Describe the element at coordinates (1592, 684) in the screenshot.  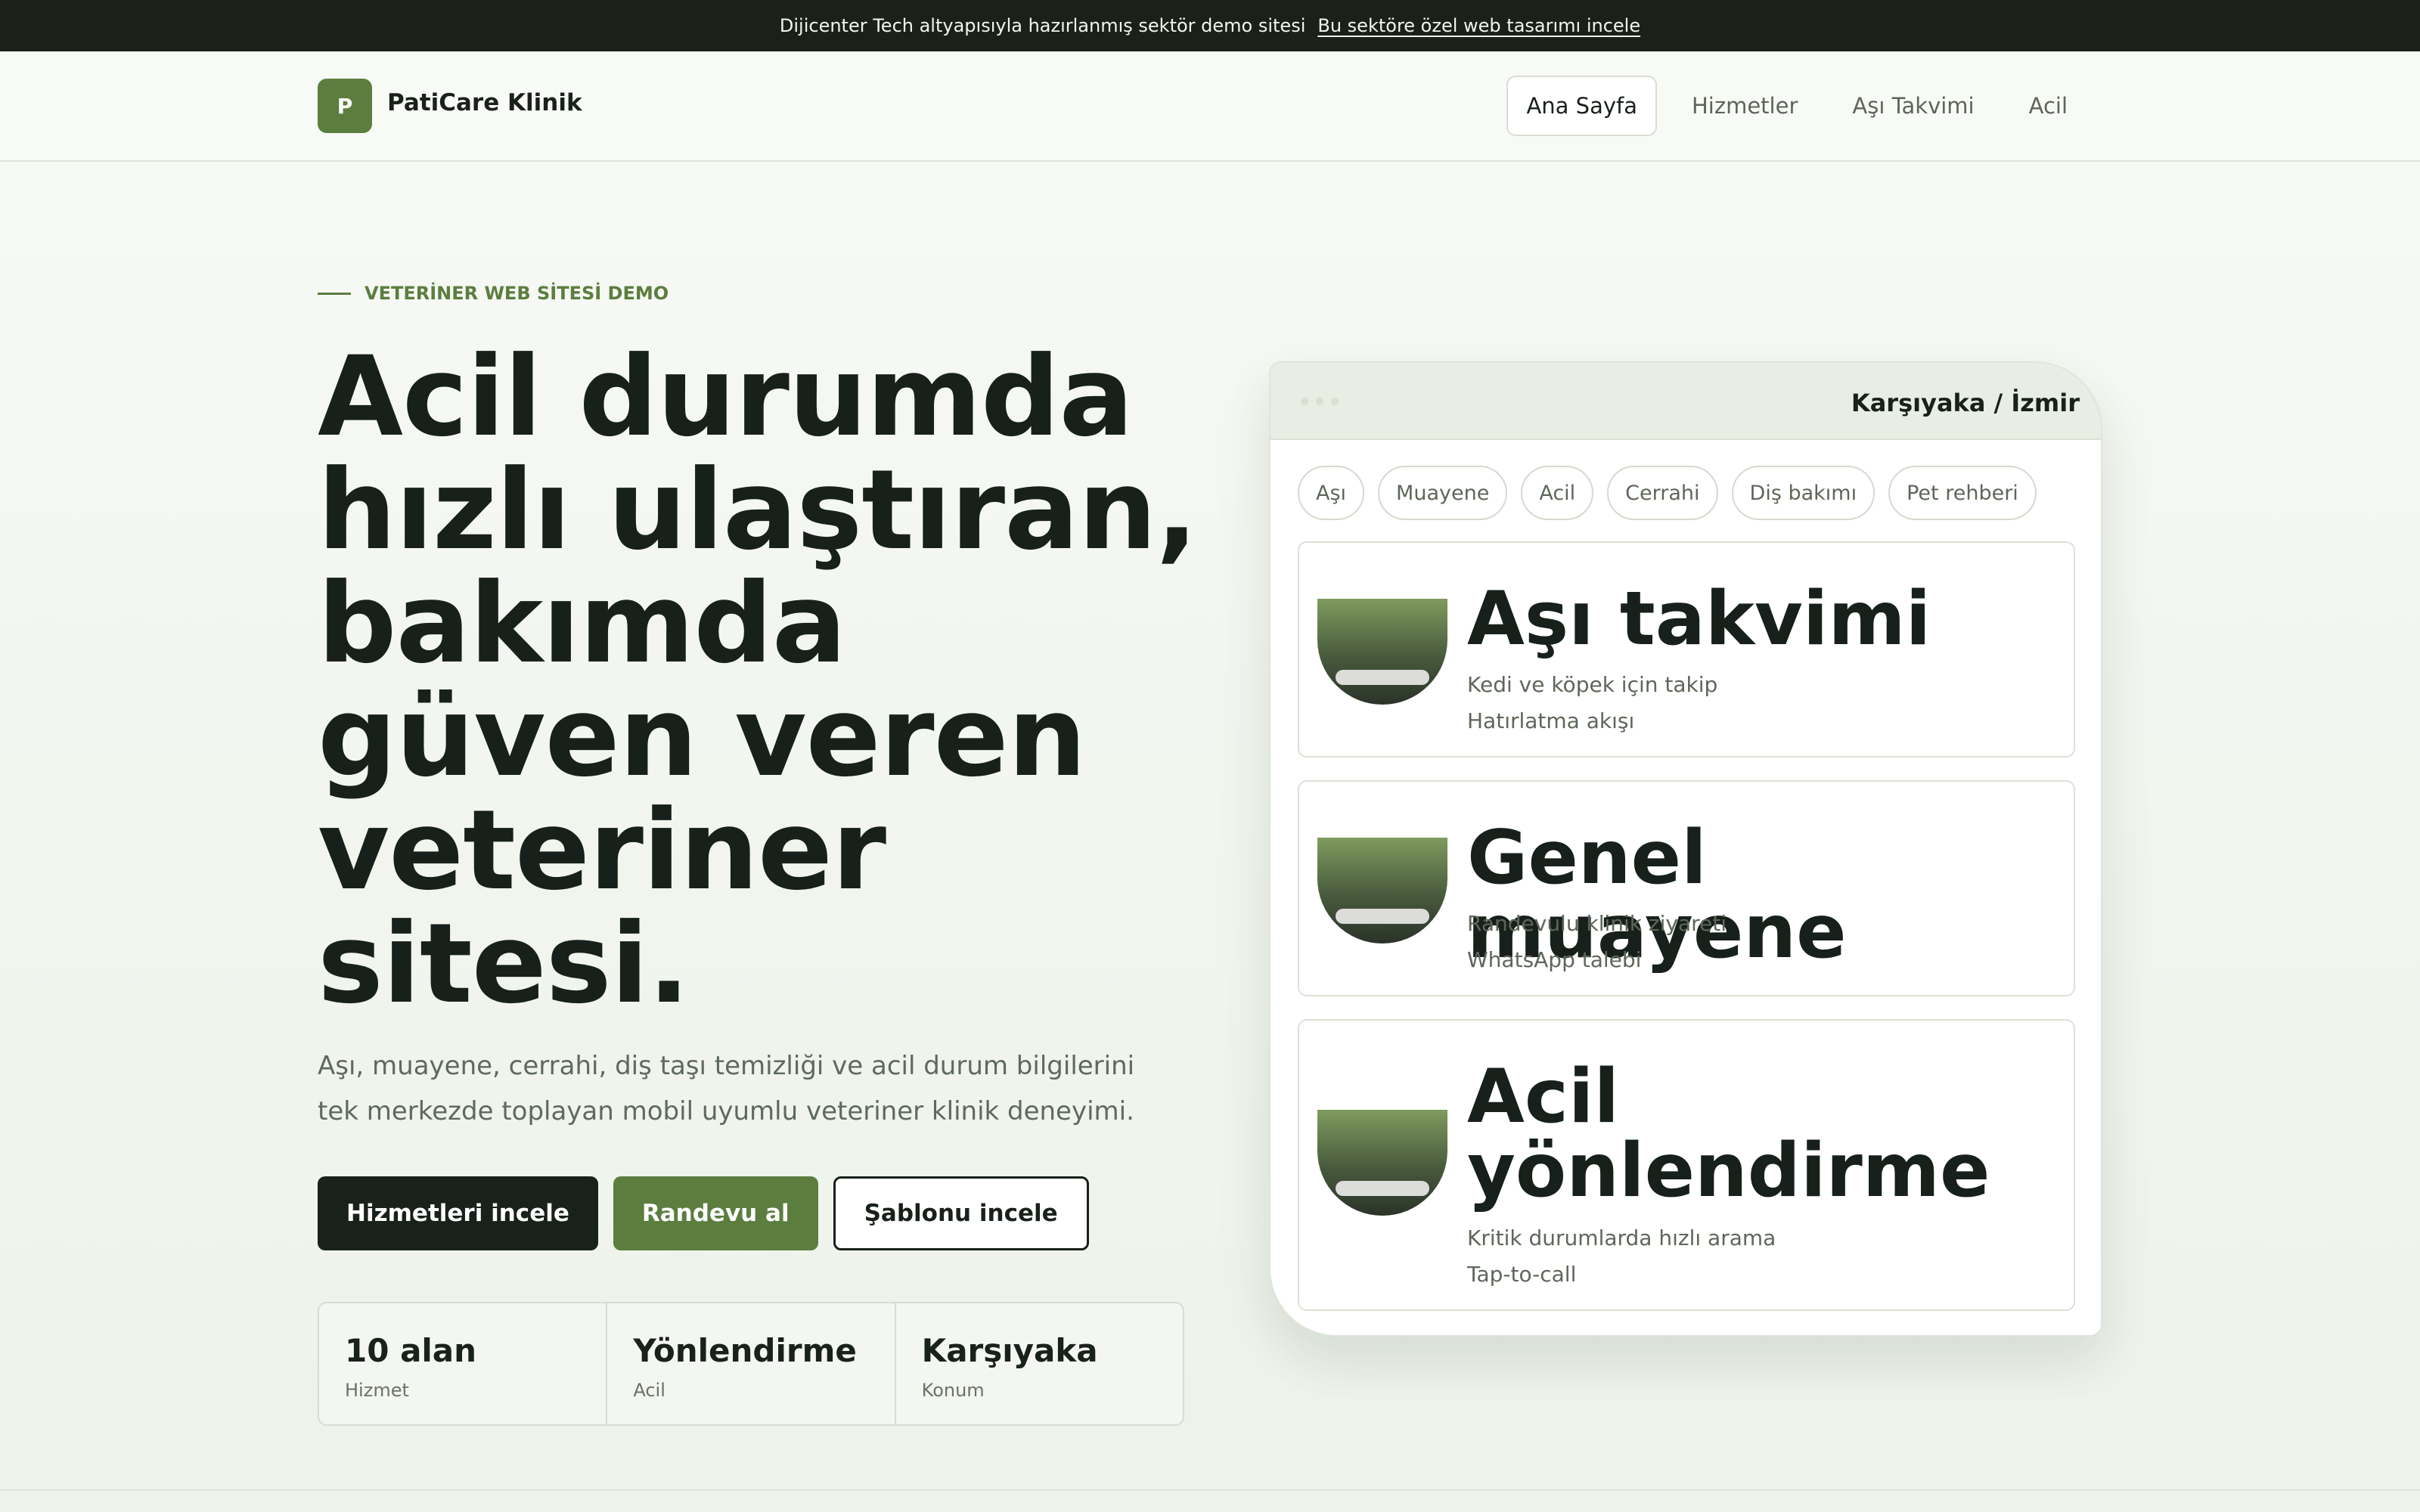
I see `card-line: Kedi ve köpek için takip` at that location.